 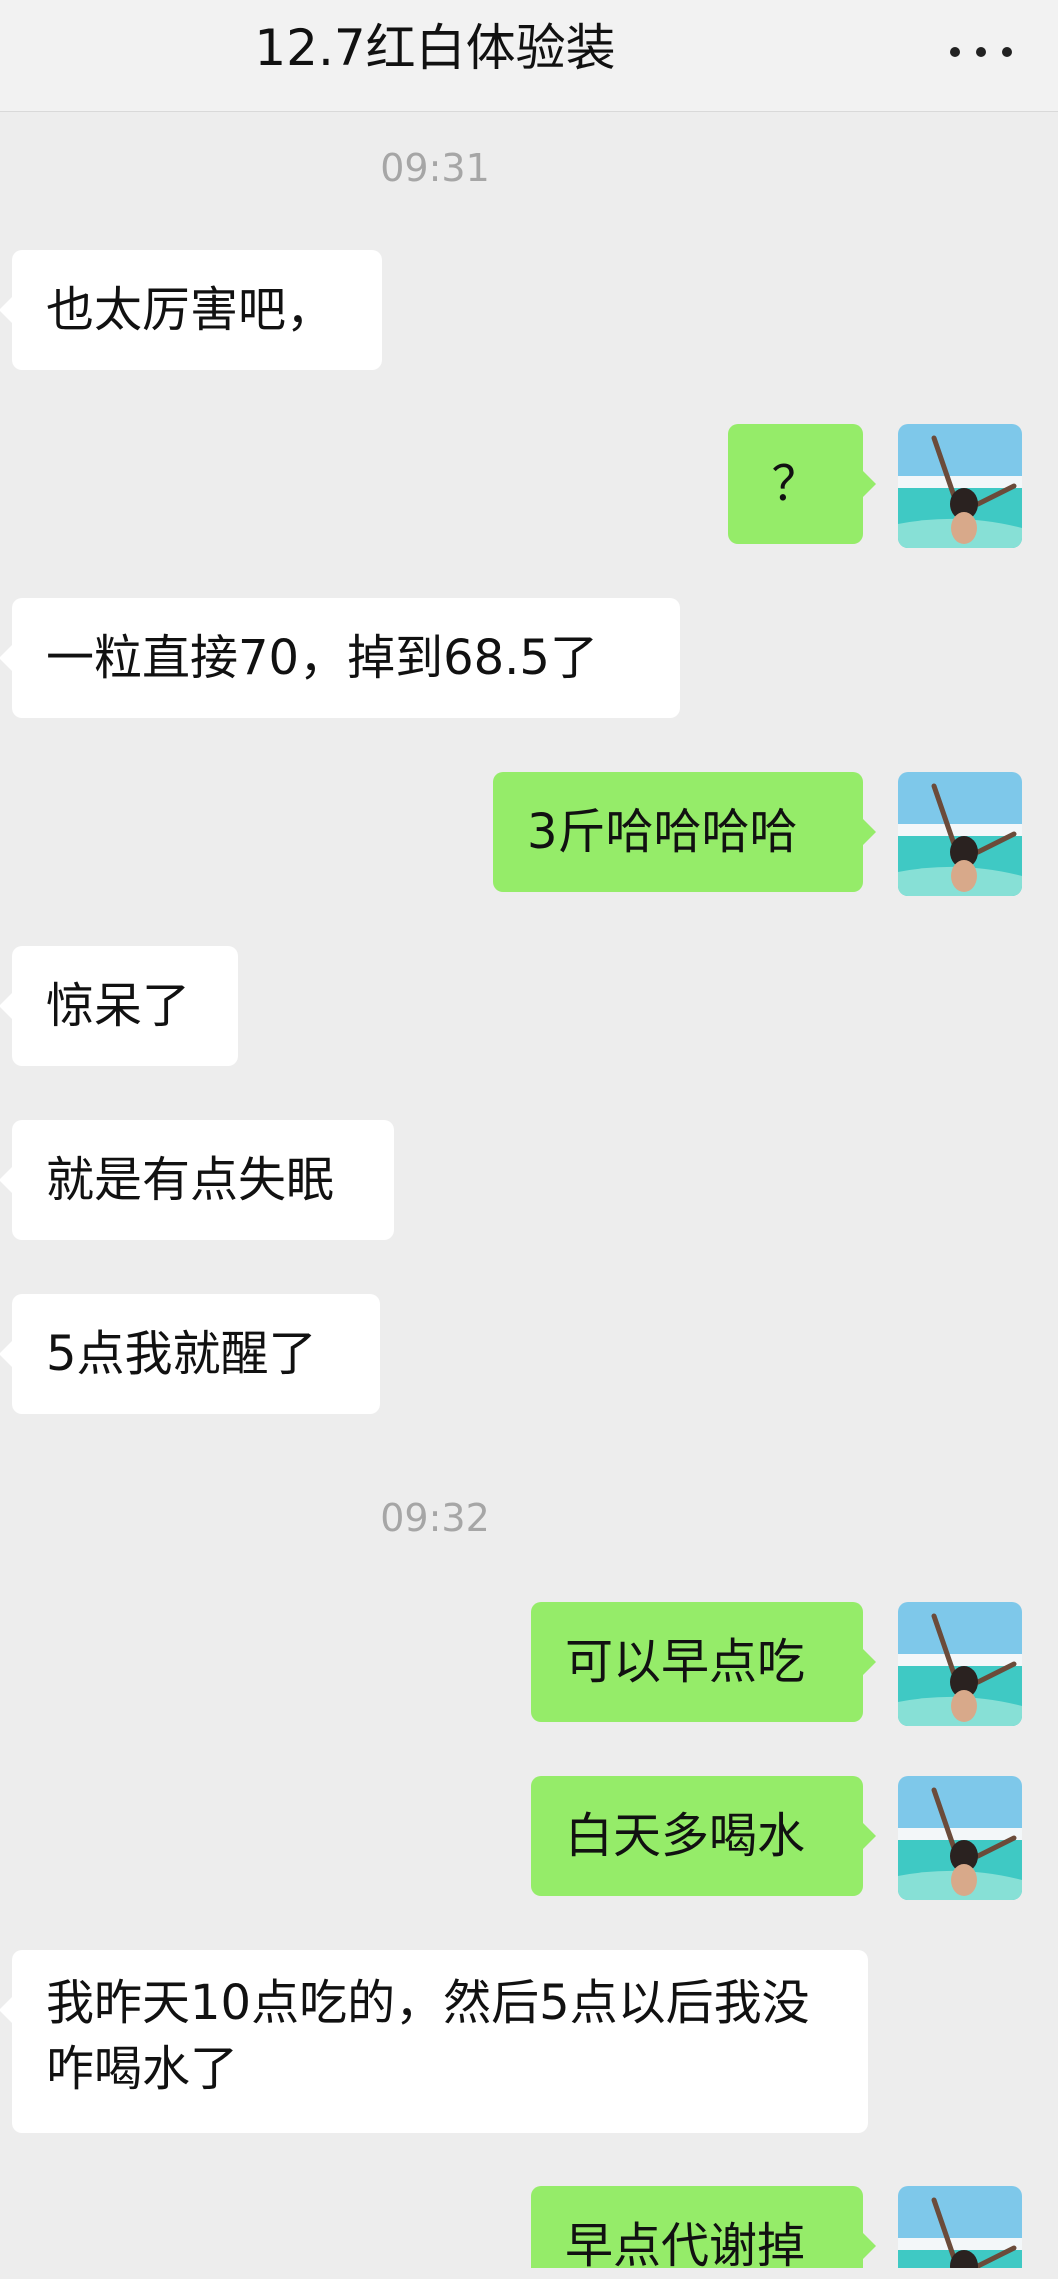 I want to click on chat-title: 12.7红白体验装, so click(x=435, y=48).